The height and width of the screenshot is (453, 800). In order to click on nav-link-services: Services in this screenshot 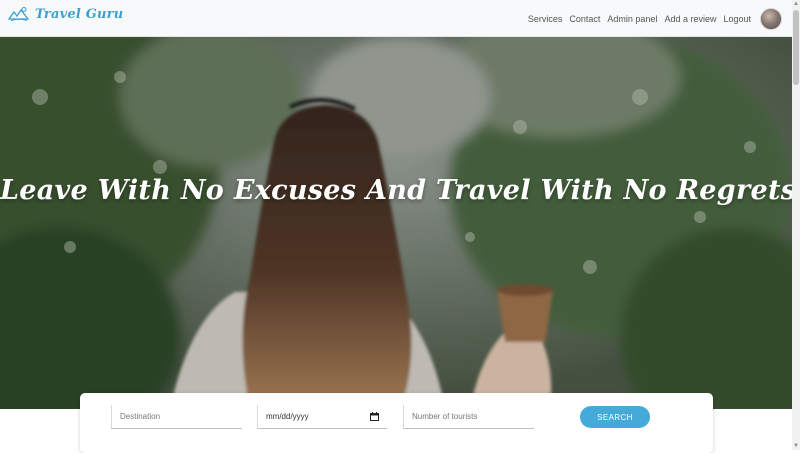, I will do `click(545, 19)`.